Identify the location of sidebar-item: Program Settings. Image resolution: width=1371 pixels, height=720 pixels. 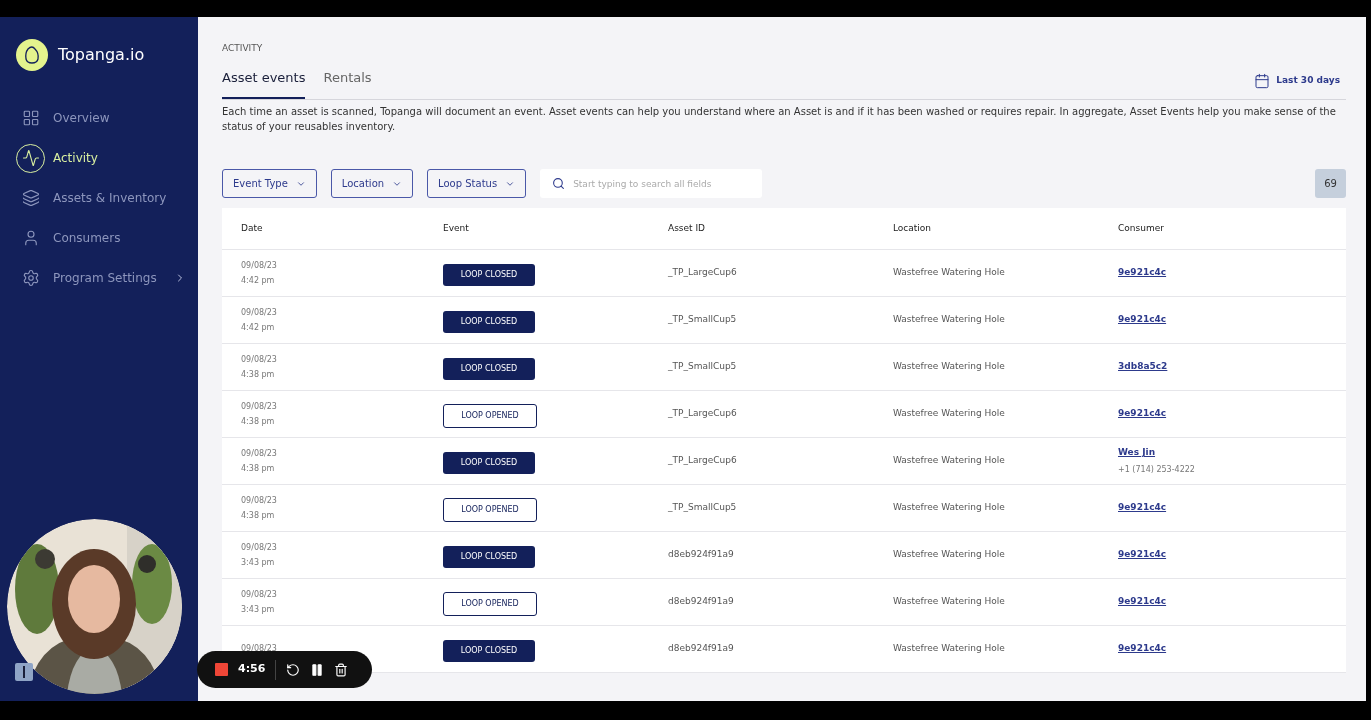
(99, 278).